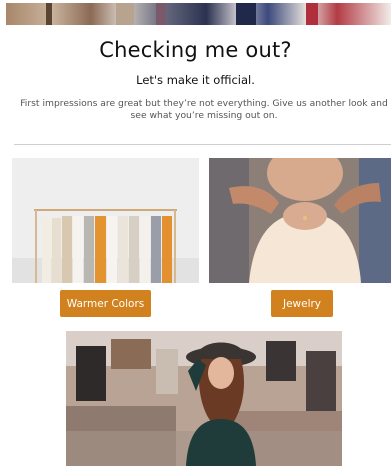 The image size is (391, 466). I want to click on clothing-rack-image, so click(105, 220).